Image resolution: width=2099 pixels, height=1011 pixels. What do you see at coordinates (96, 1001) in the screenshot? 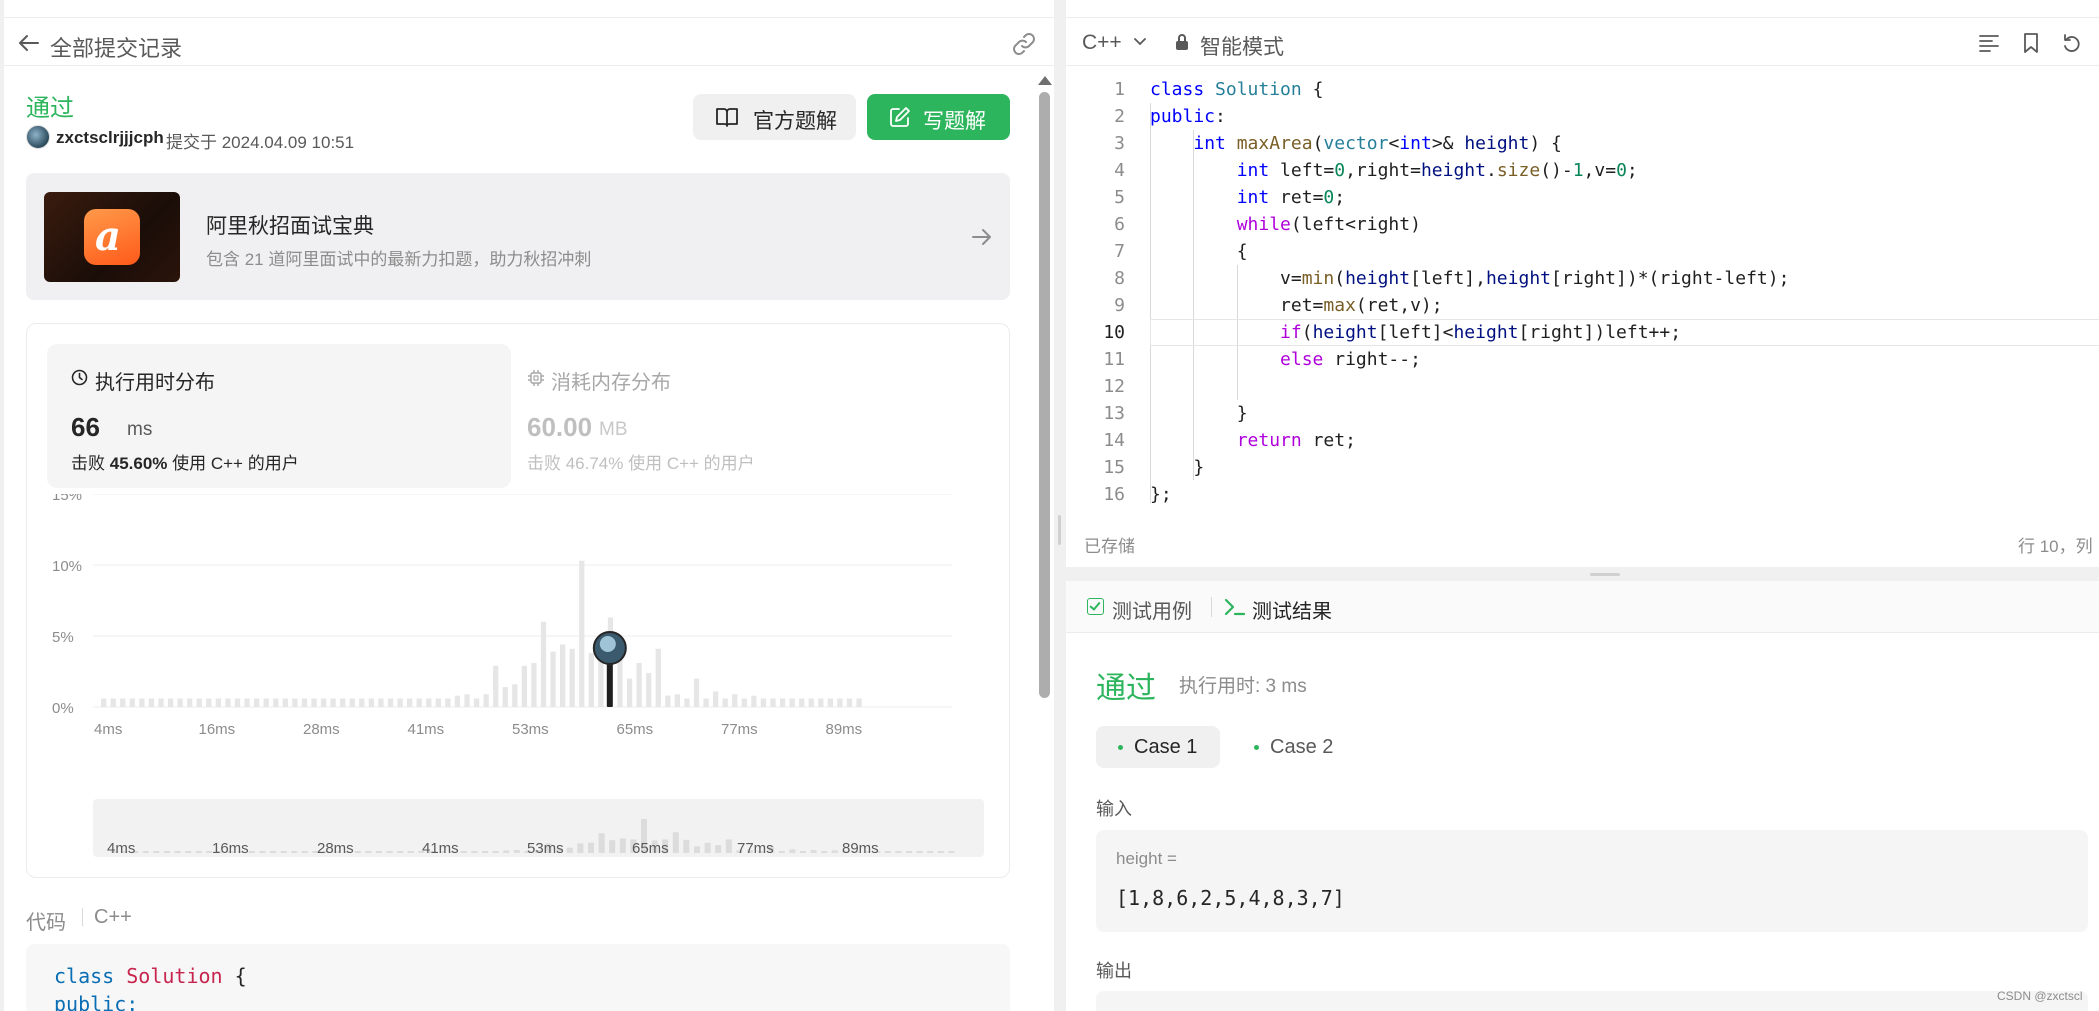
I see `code-line: public:` at bounding box center [96, 1001].